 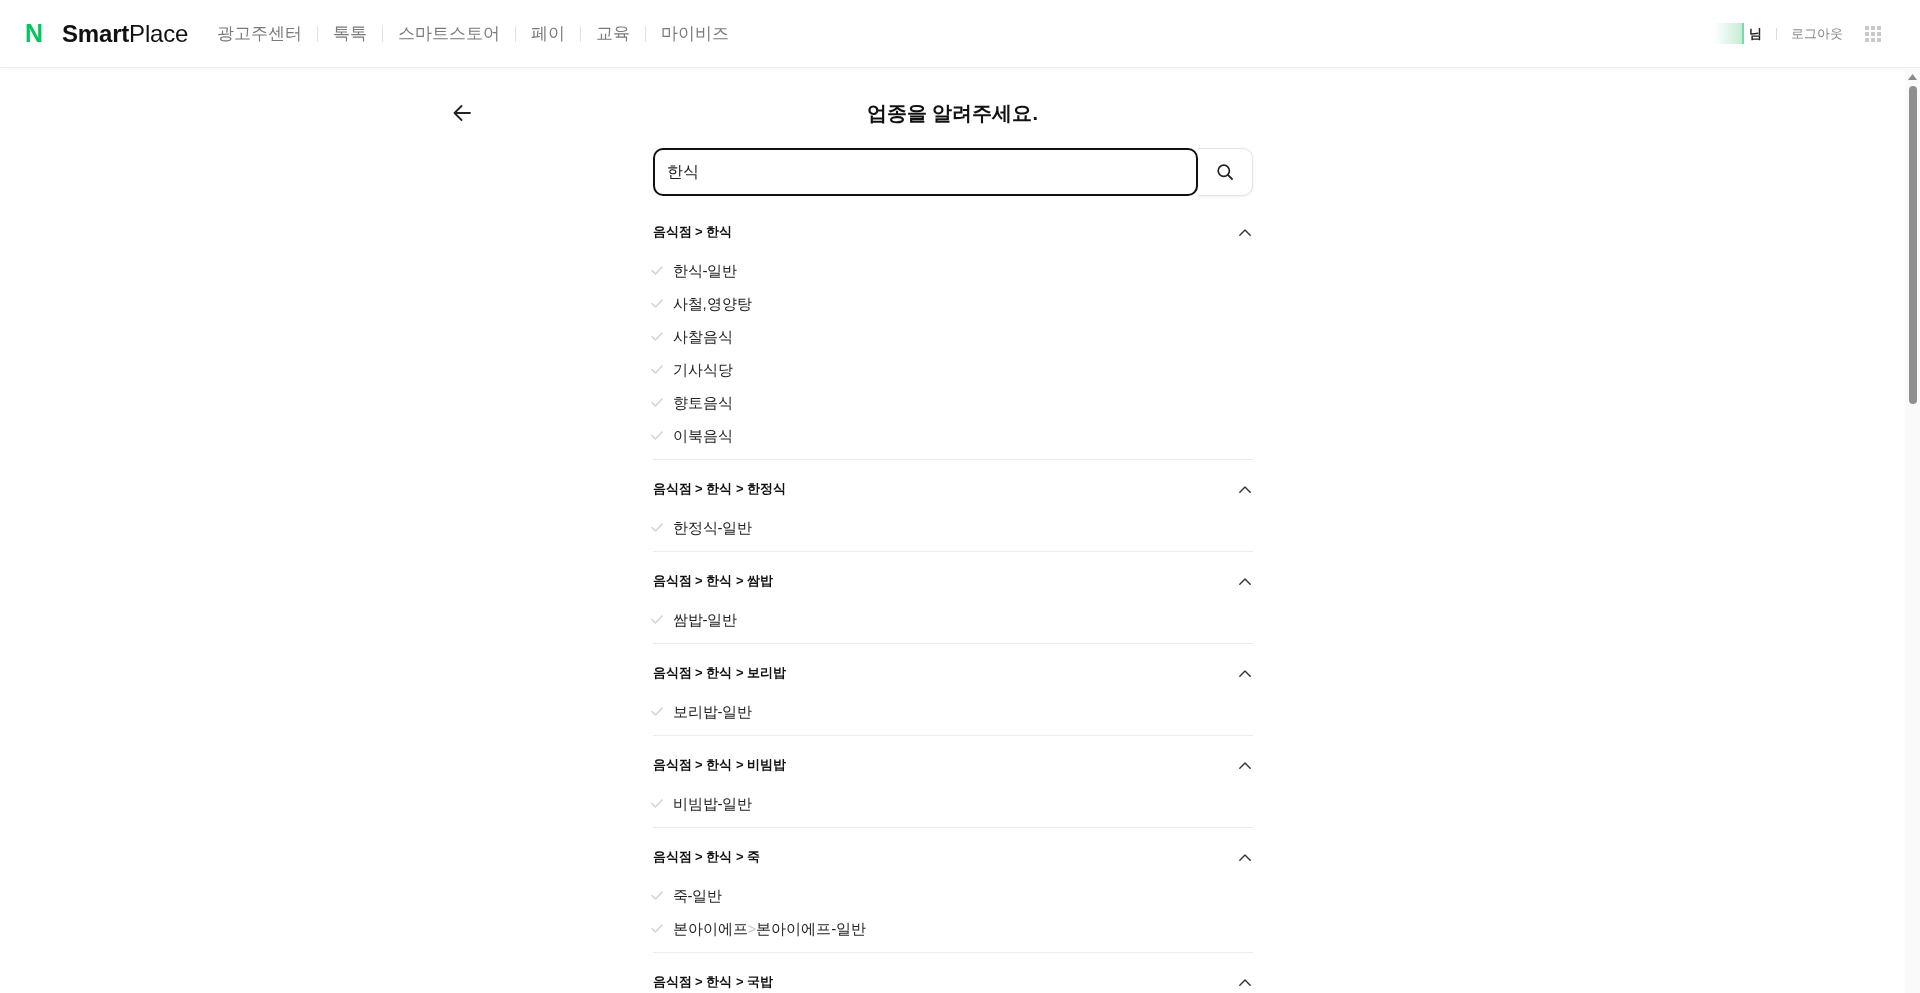 What do you see at coordinates (706, 857) in the screenshot?
I see `category-path: 음식점 > 한식 > 죽` at bounding box center [706, 857].